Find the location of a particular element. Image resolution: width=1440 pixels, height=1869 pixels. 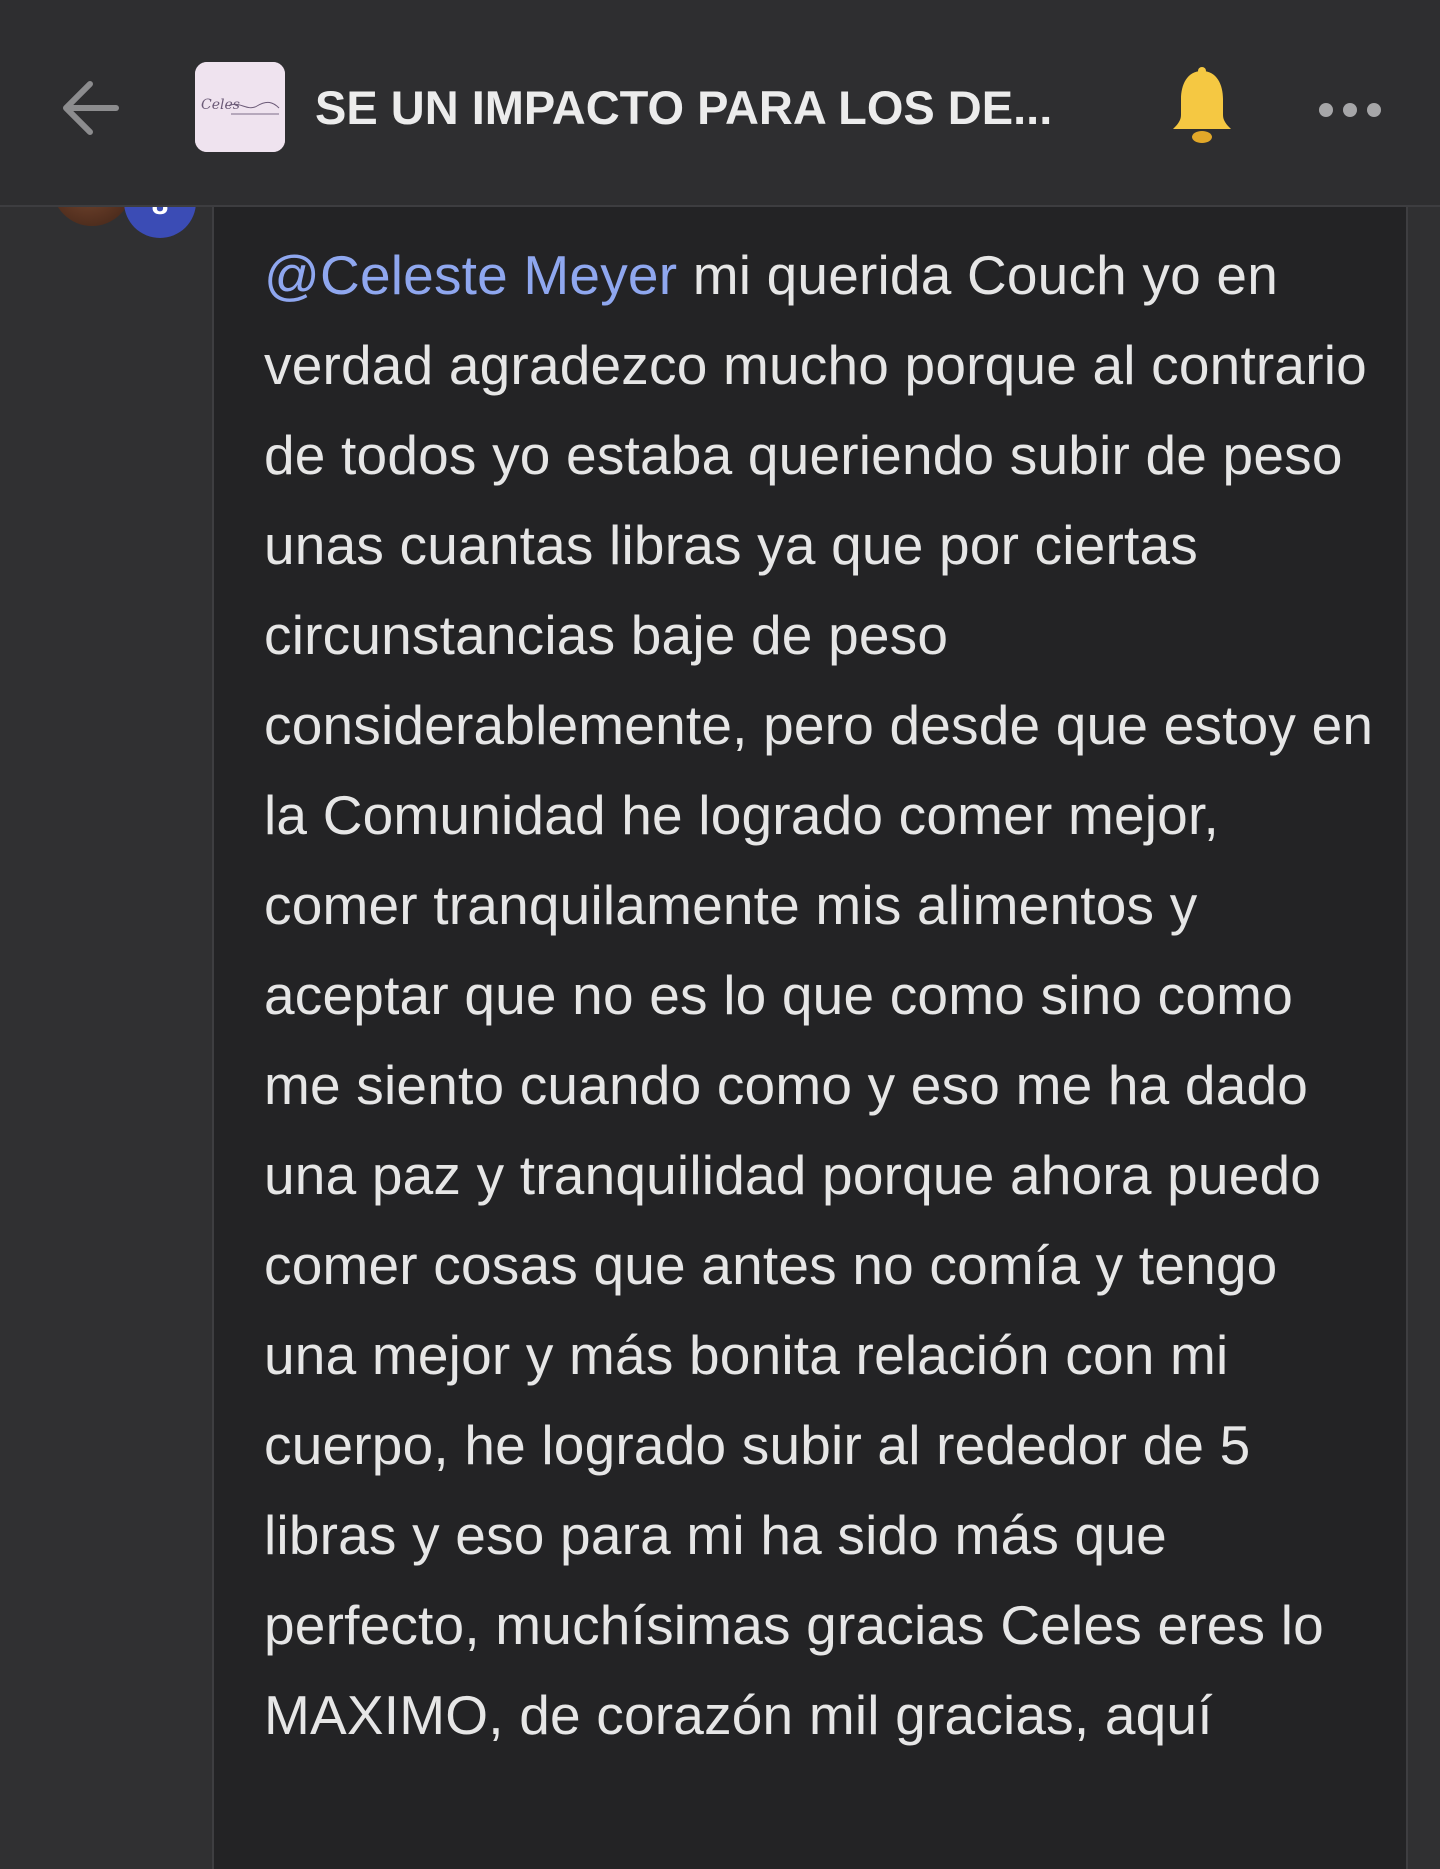

logo-script-text: Celes is located at coordinates (220, 105).